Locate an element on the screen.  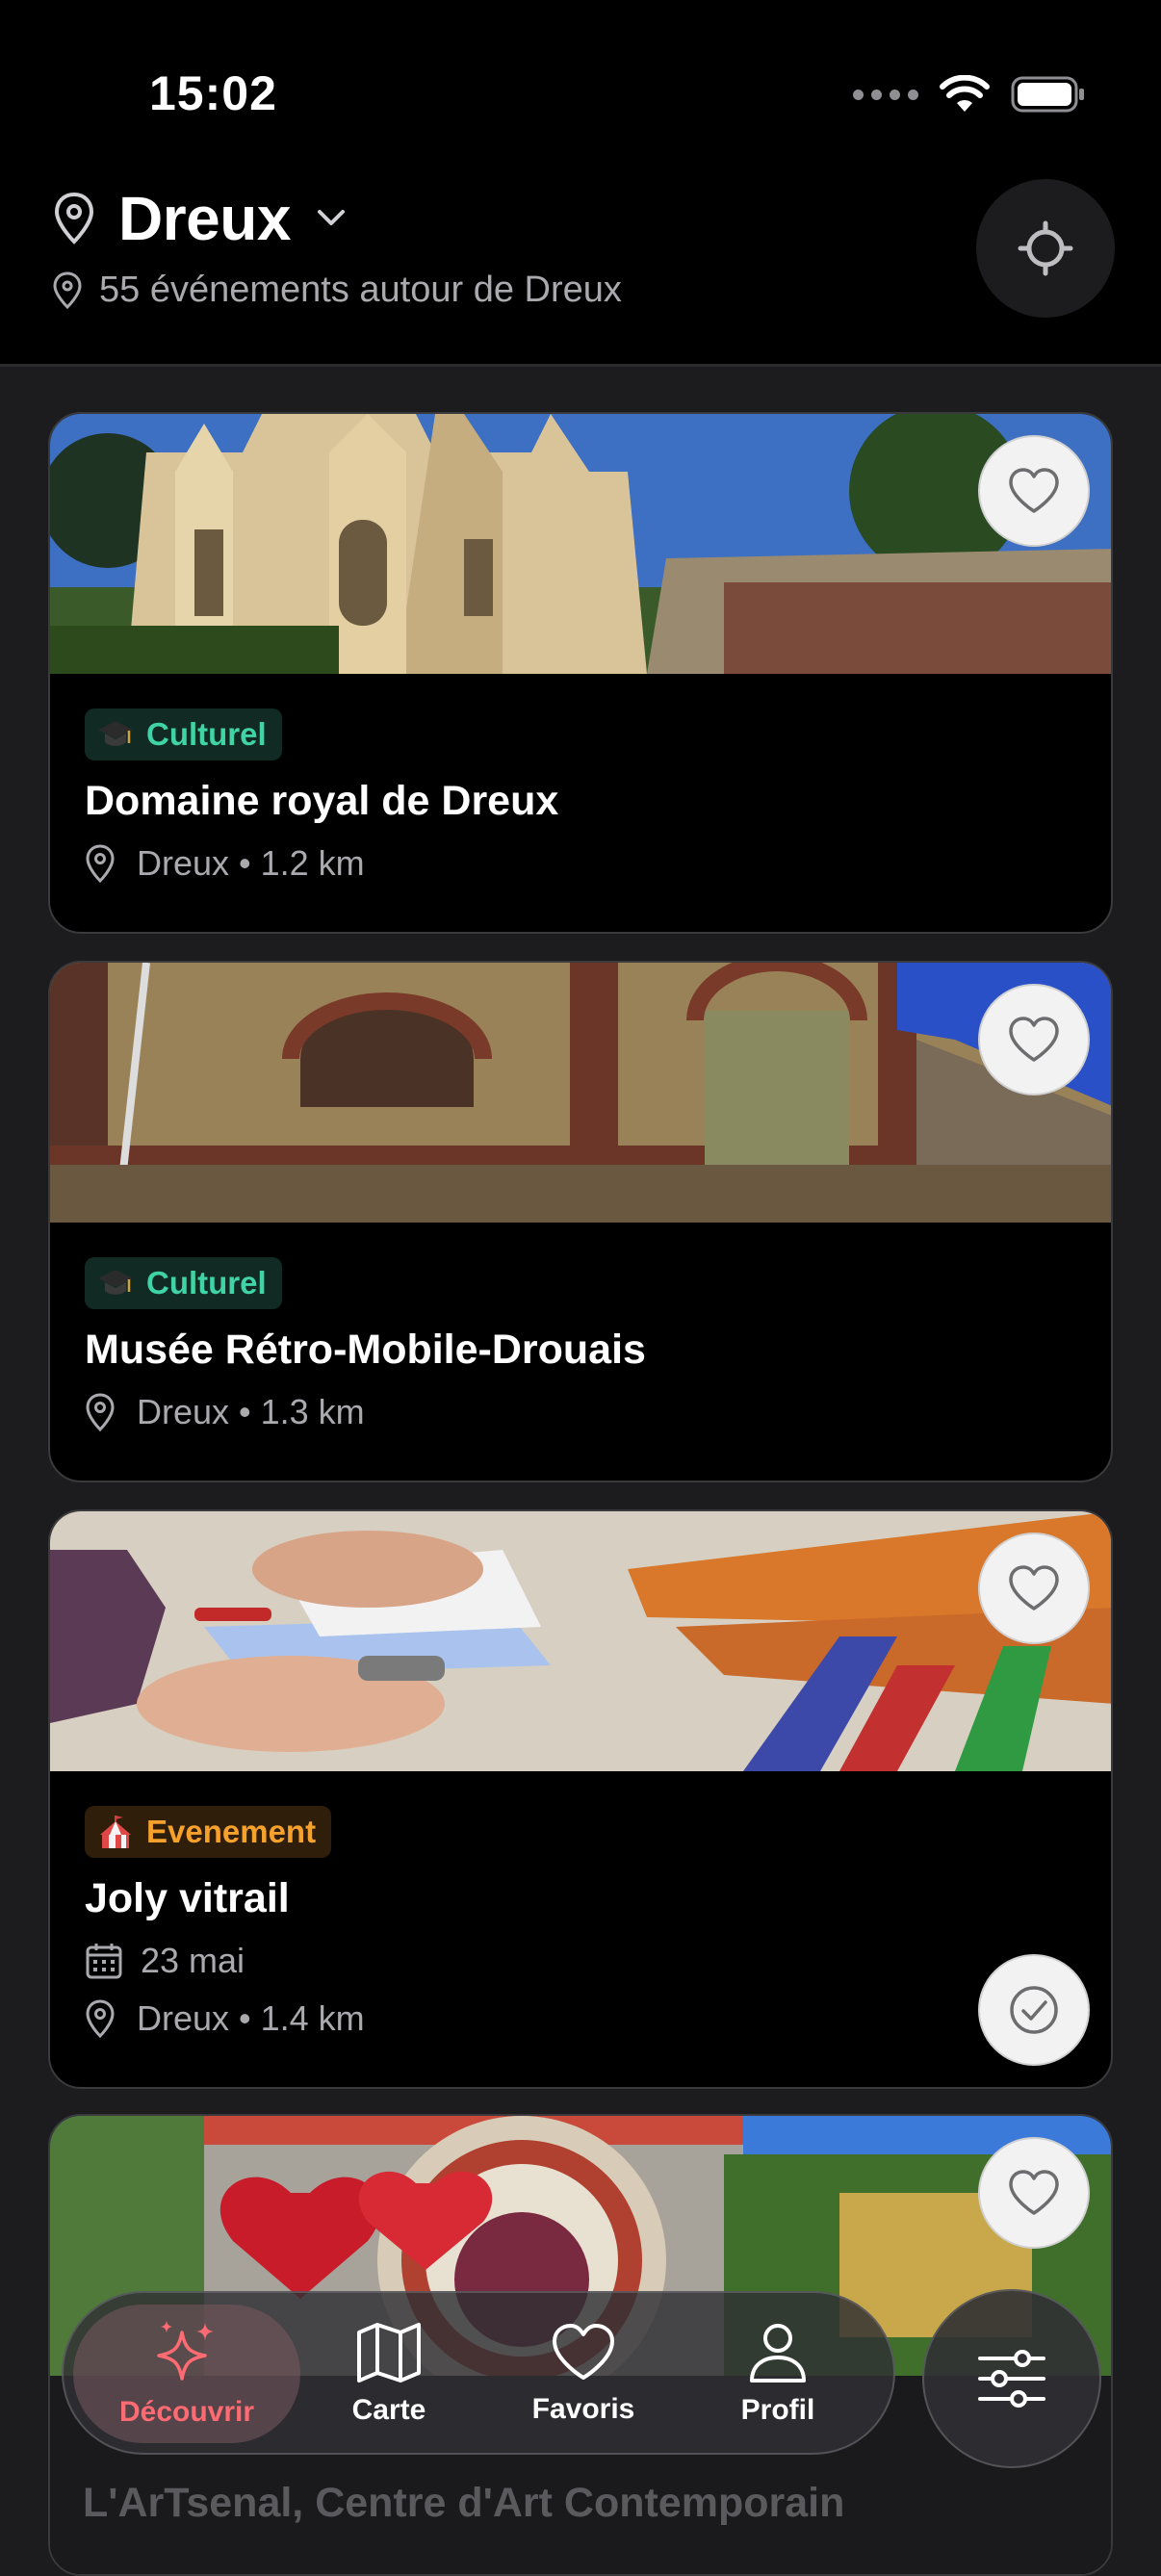
card-title: Musée Rétro-Mobile-Drouais is located at coordinates (365, 1350).